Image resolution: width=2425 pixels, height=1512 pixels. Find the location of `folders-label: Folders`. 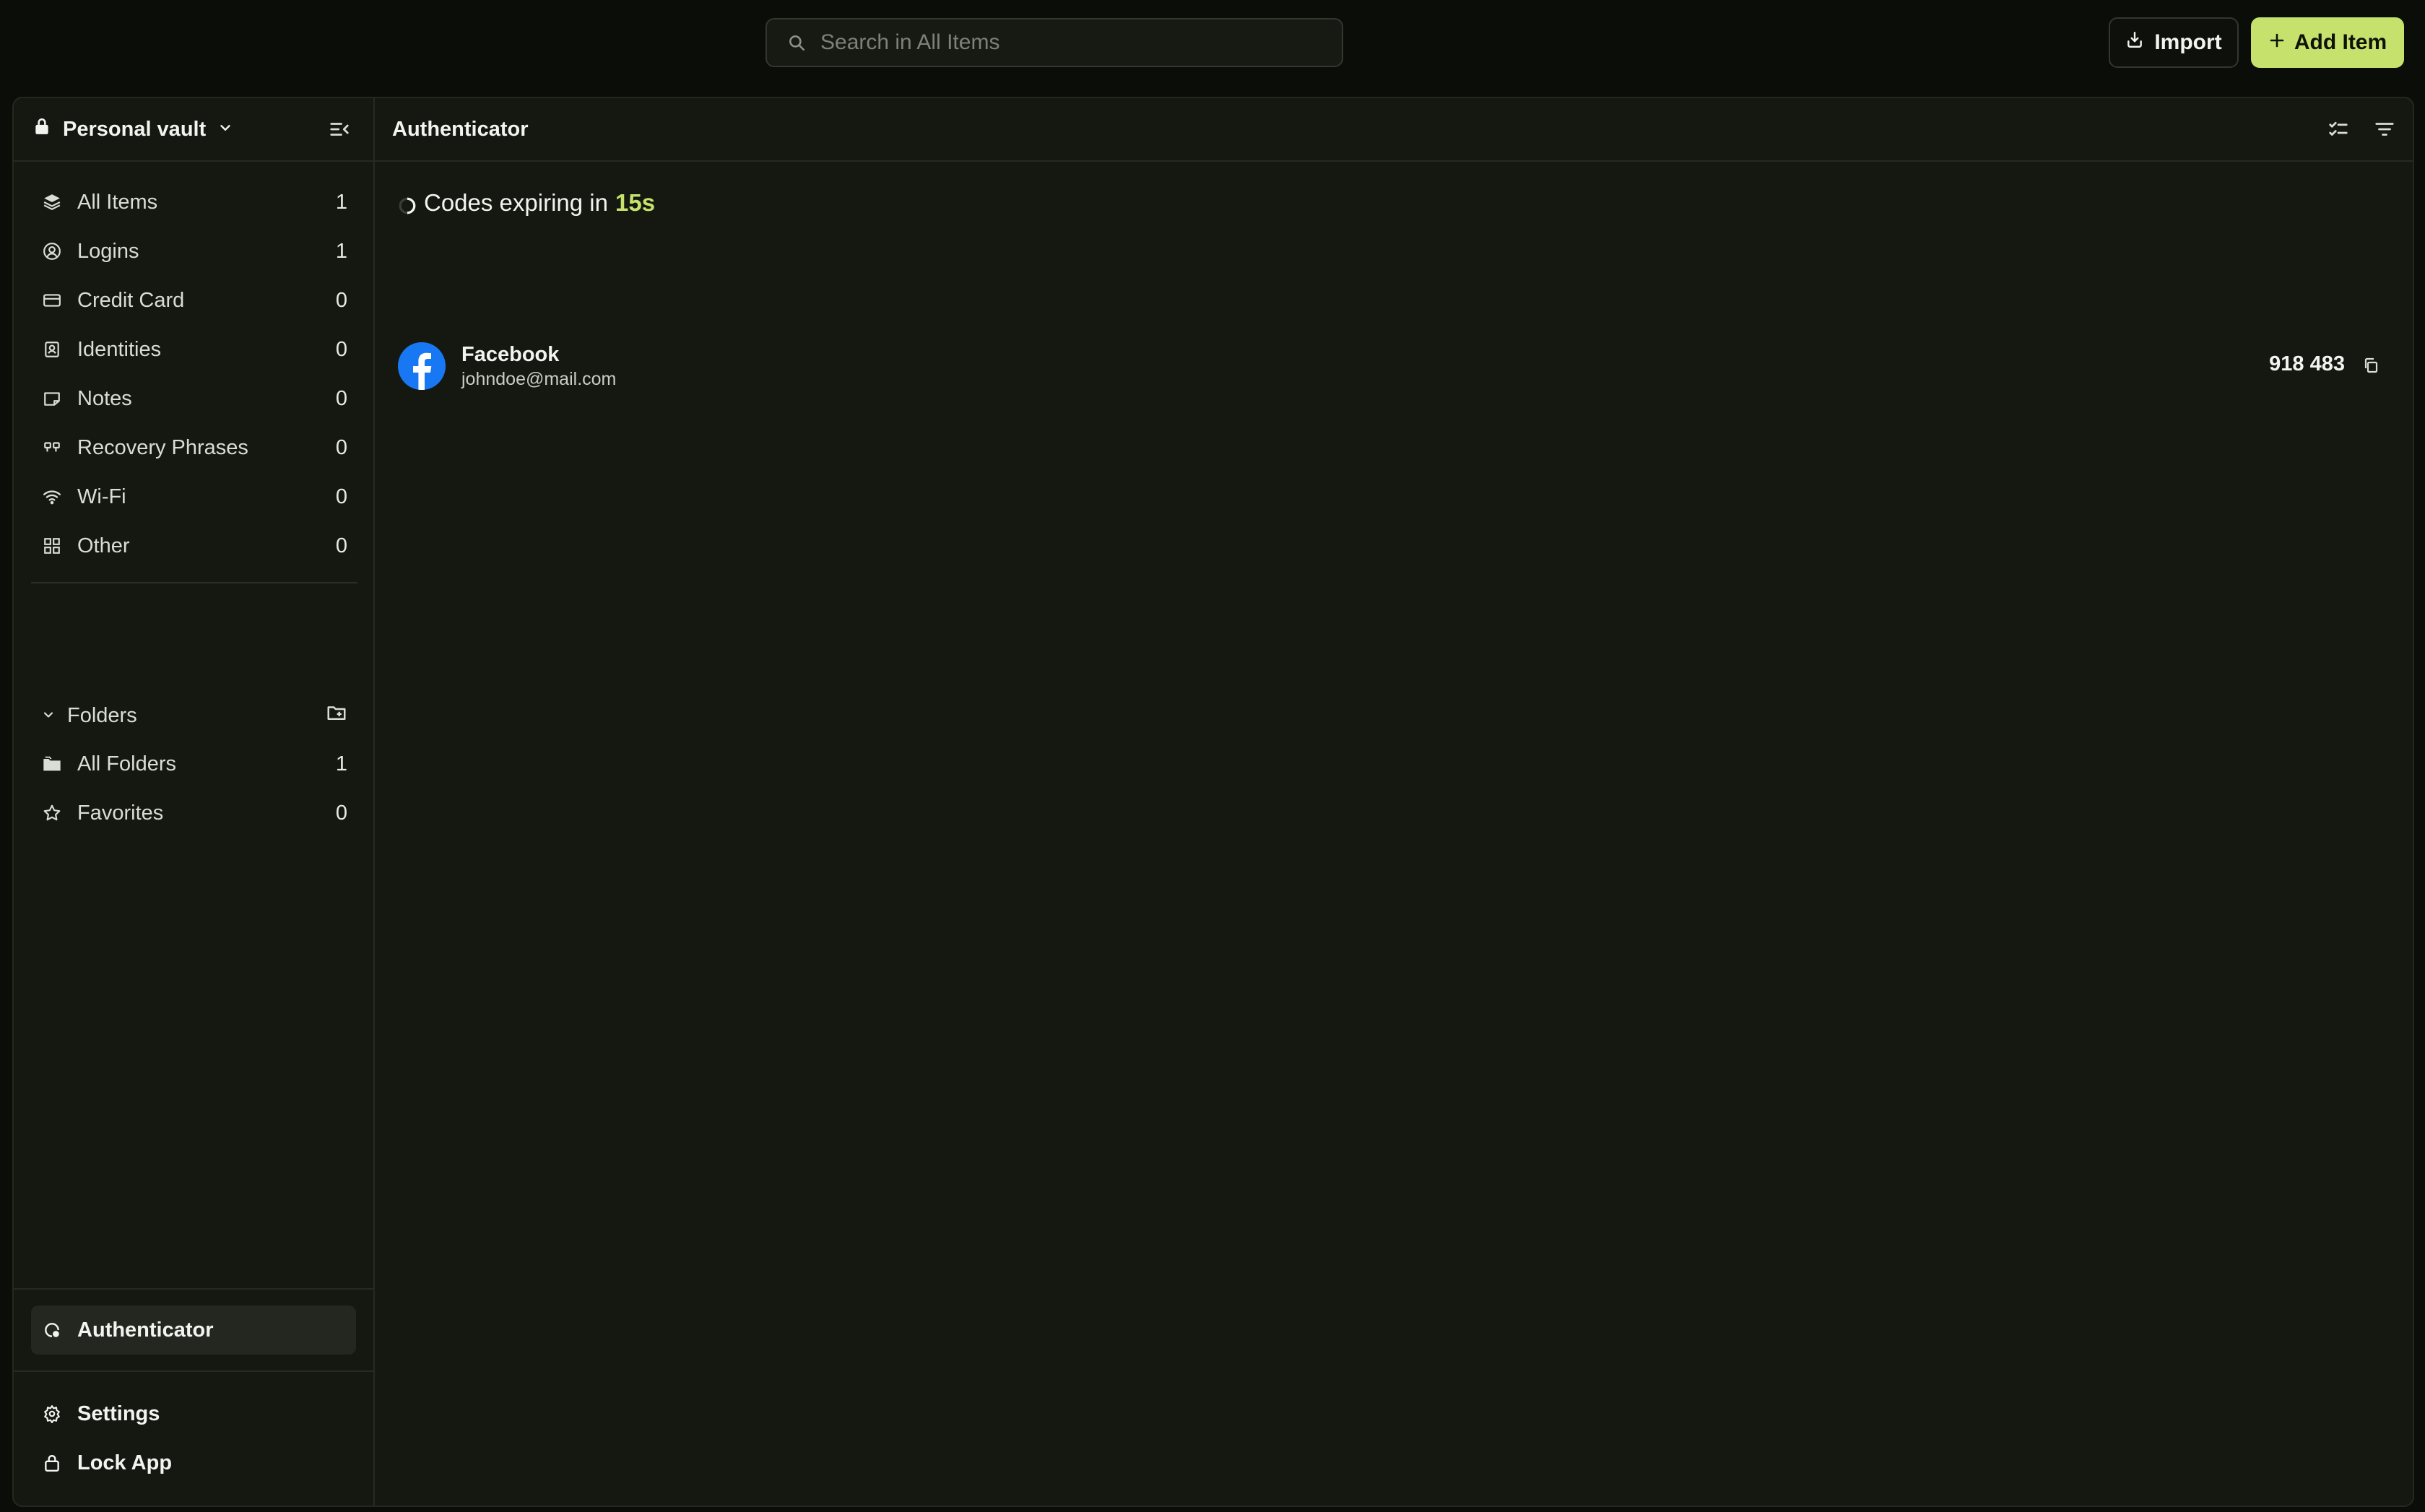

folders-label: Folders is located at coordinates (102, 715).